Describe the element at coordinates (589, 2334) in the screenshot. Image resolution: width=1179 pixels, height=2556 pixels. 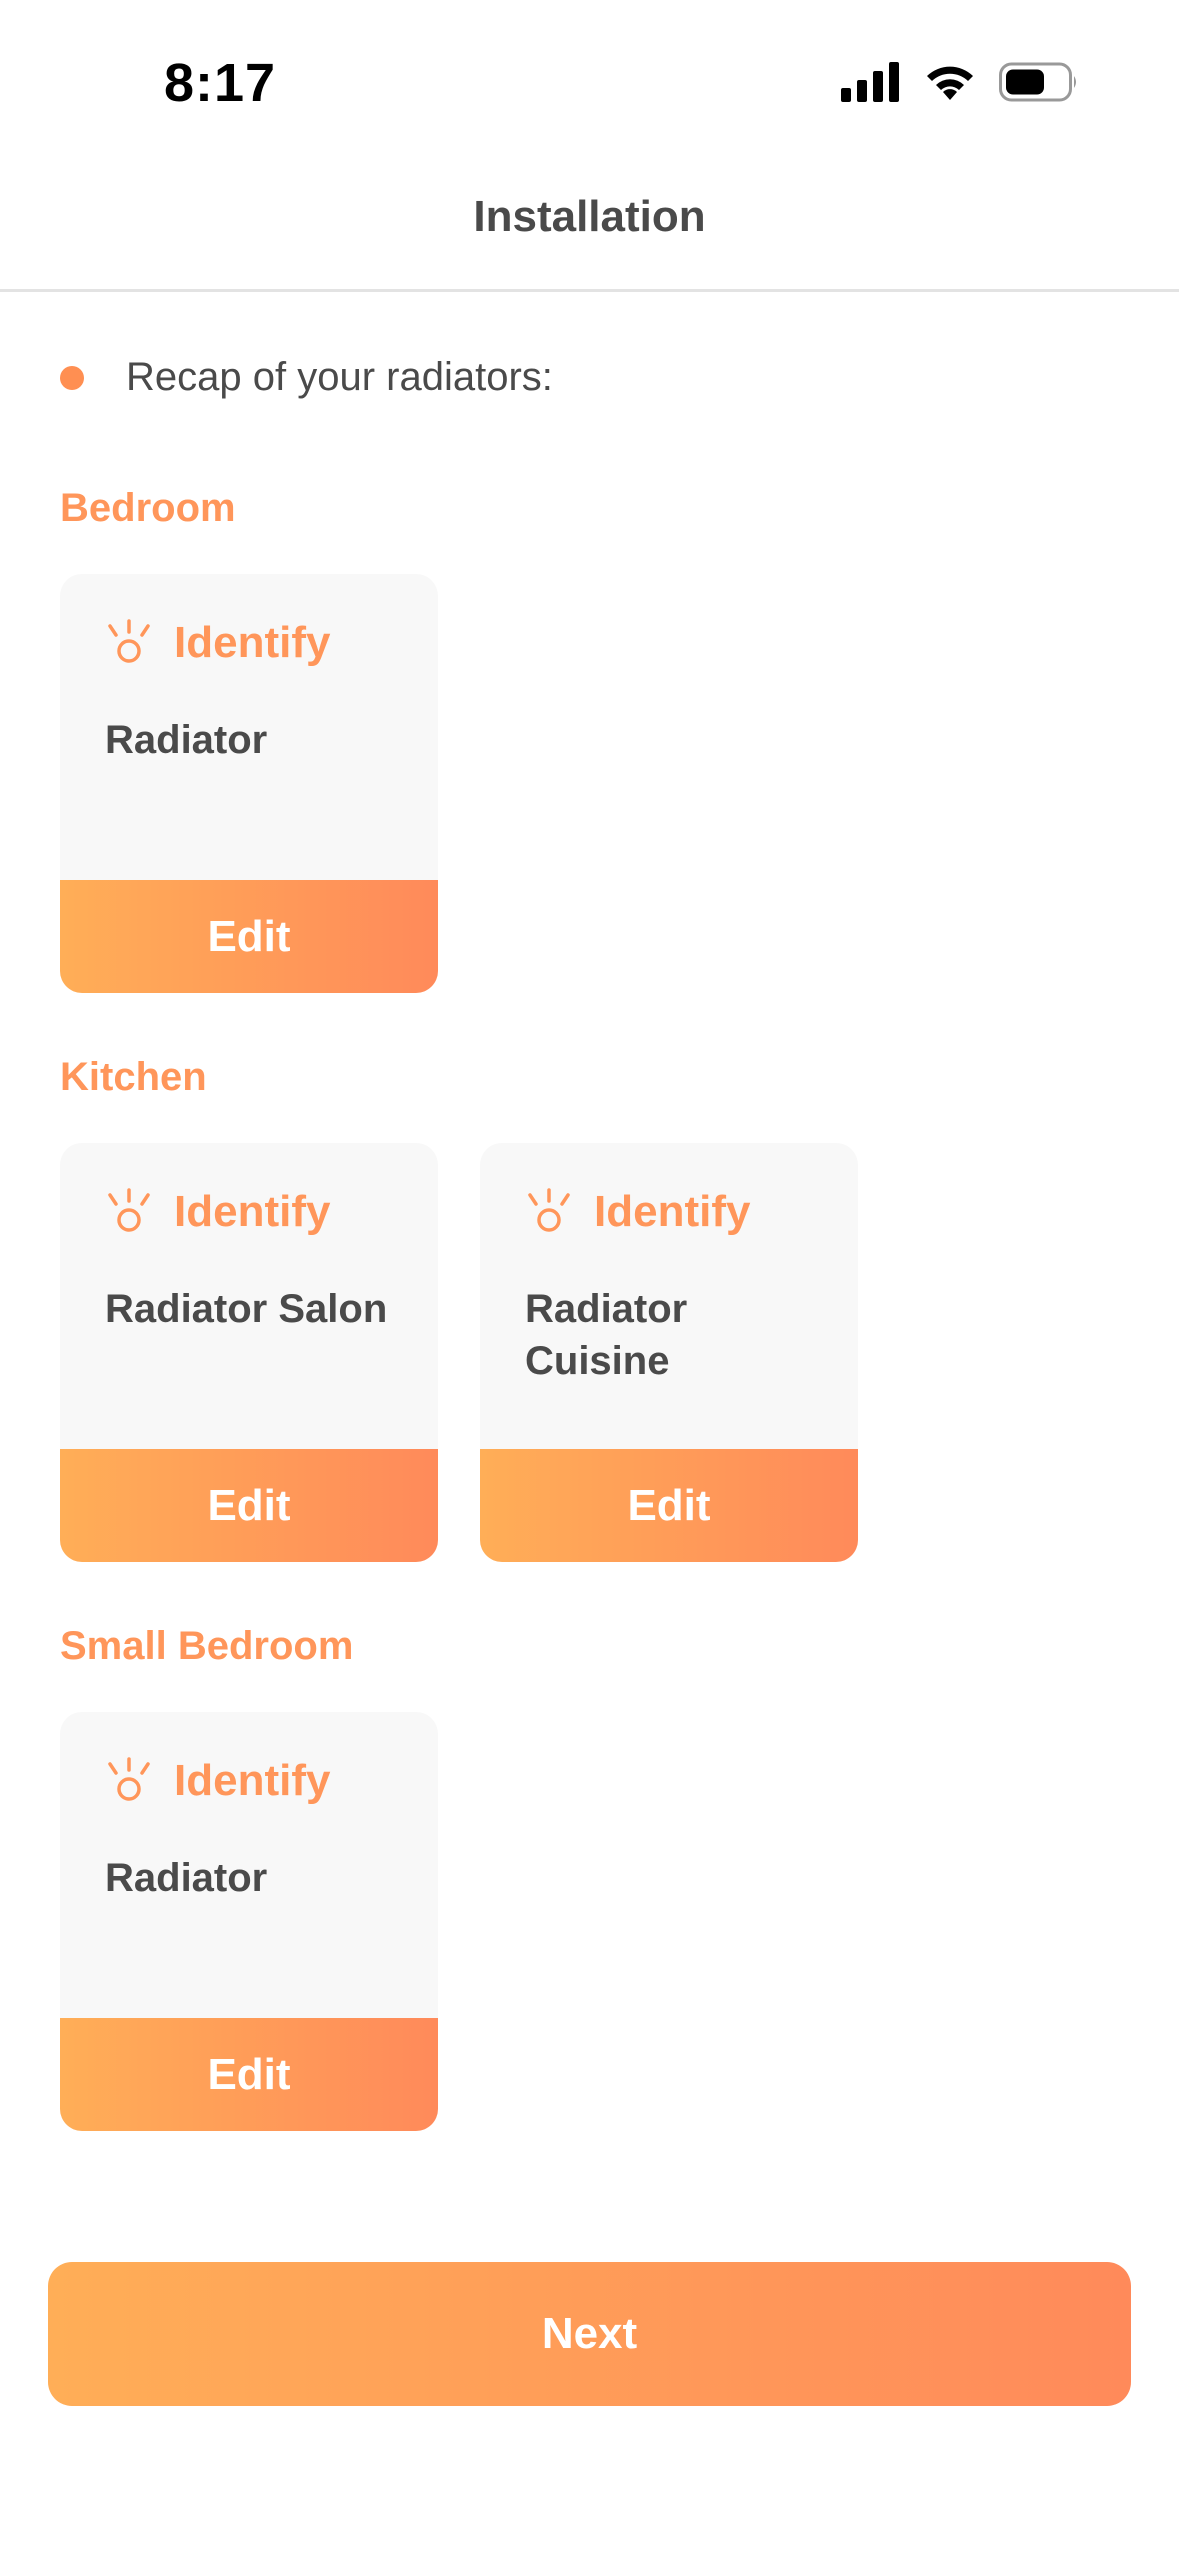
I see `next-button: Next` at that location.